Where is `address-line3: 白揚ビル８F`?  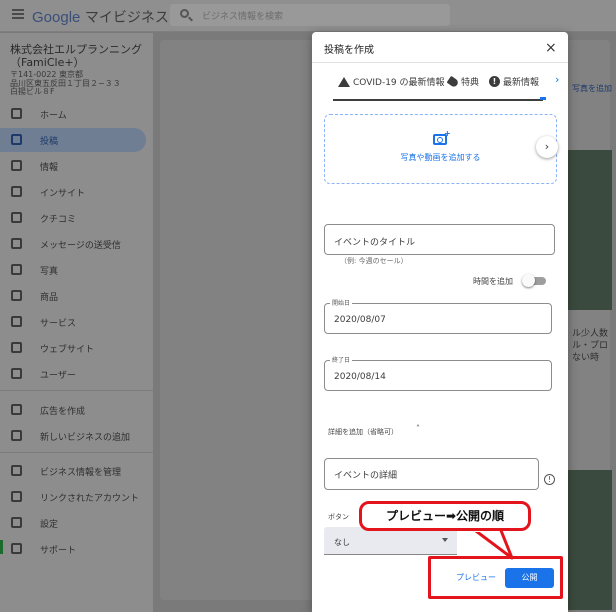 address-line3: 白揚ビル８F is located at coordinates (32, 91).